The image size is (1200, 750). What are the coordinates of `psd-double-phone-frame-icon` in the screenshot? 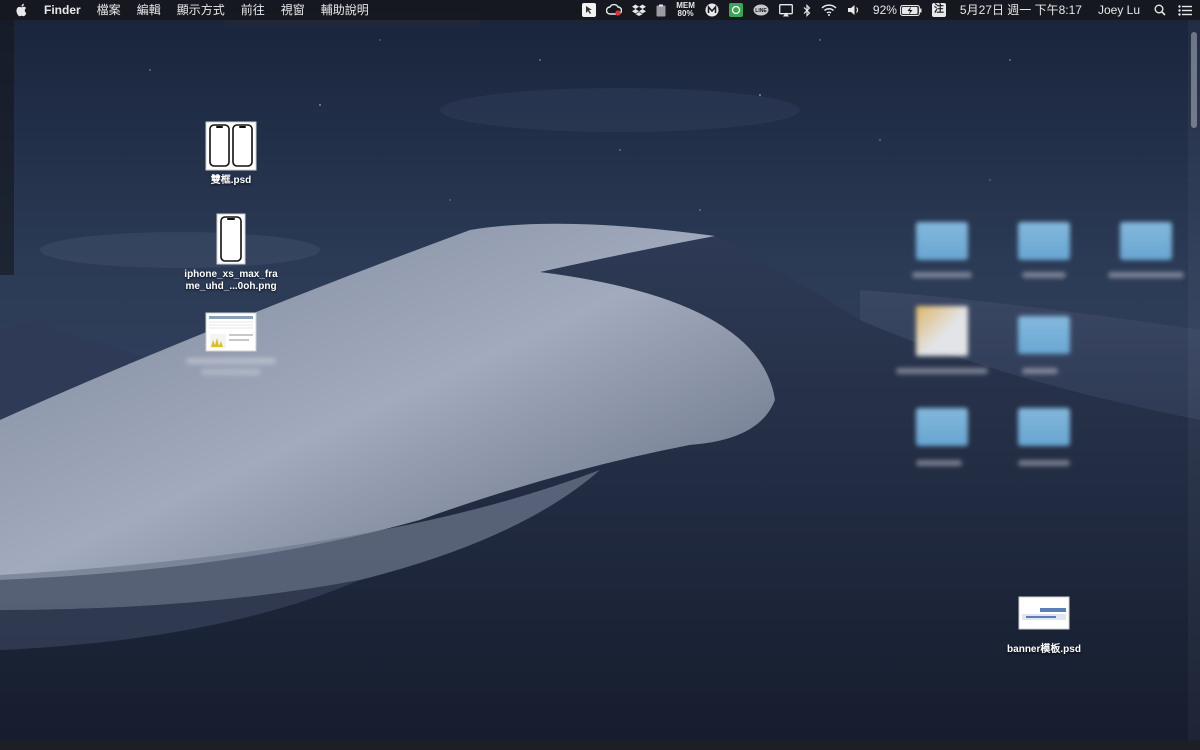 It's located at (231, 146).